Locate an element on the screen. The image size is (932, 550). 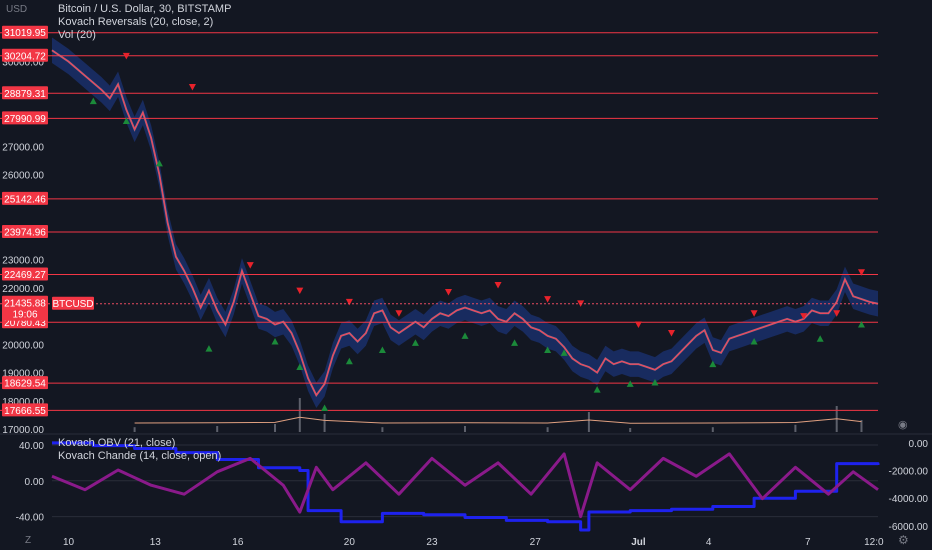
symbol-badge-label: BTCUSD is located at coordinates (72, 304).